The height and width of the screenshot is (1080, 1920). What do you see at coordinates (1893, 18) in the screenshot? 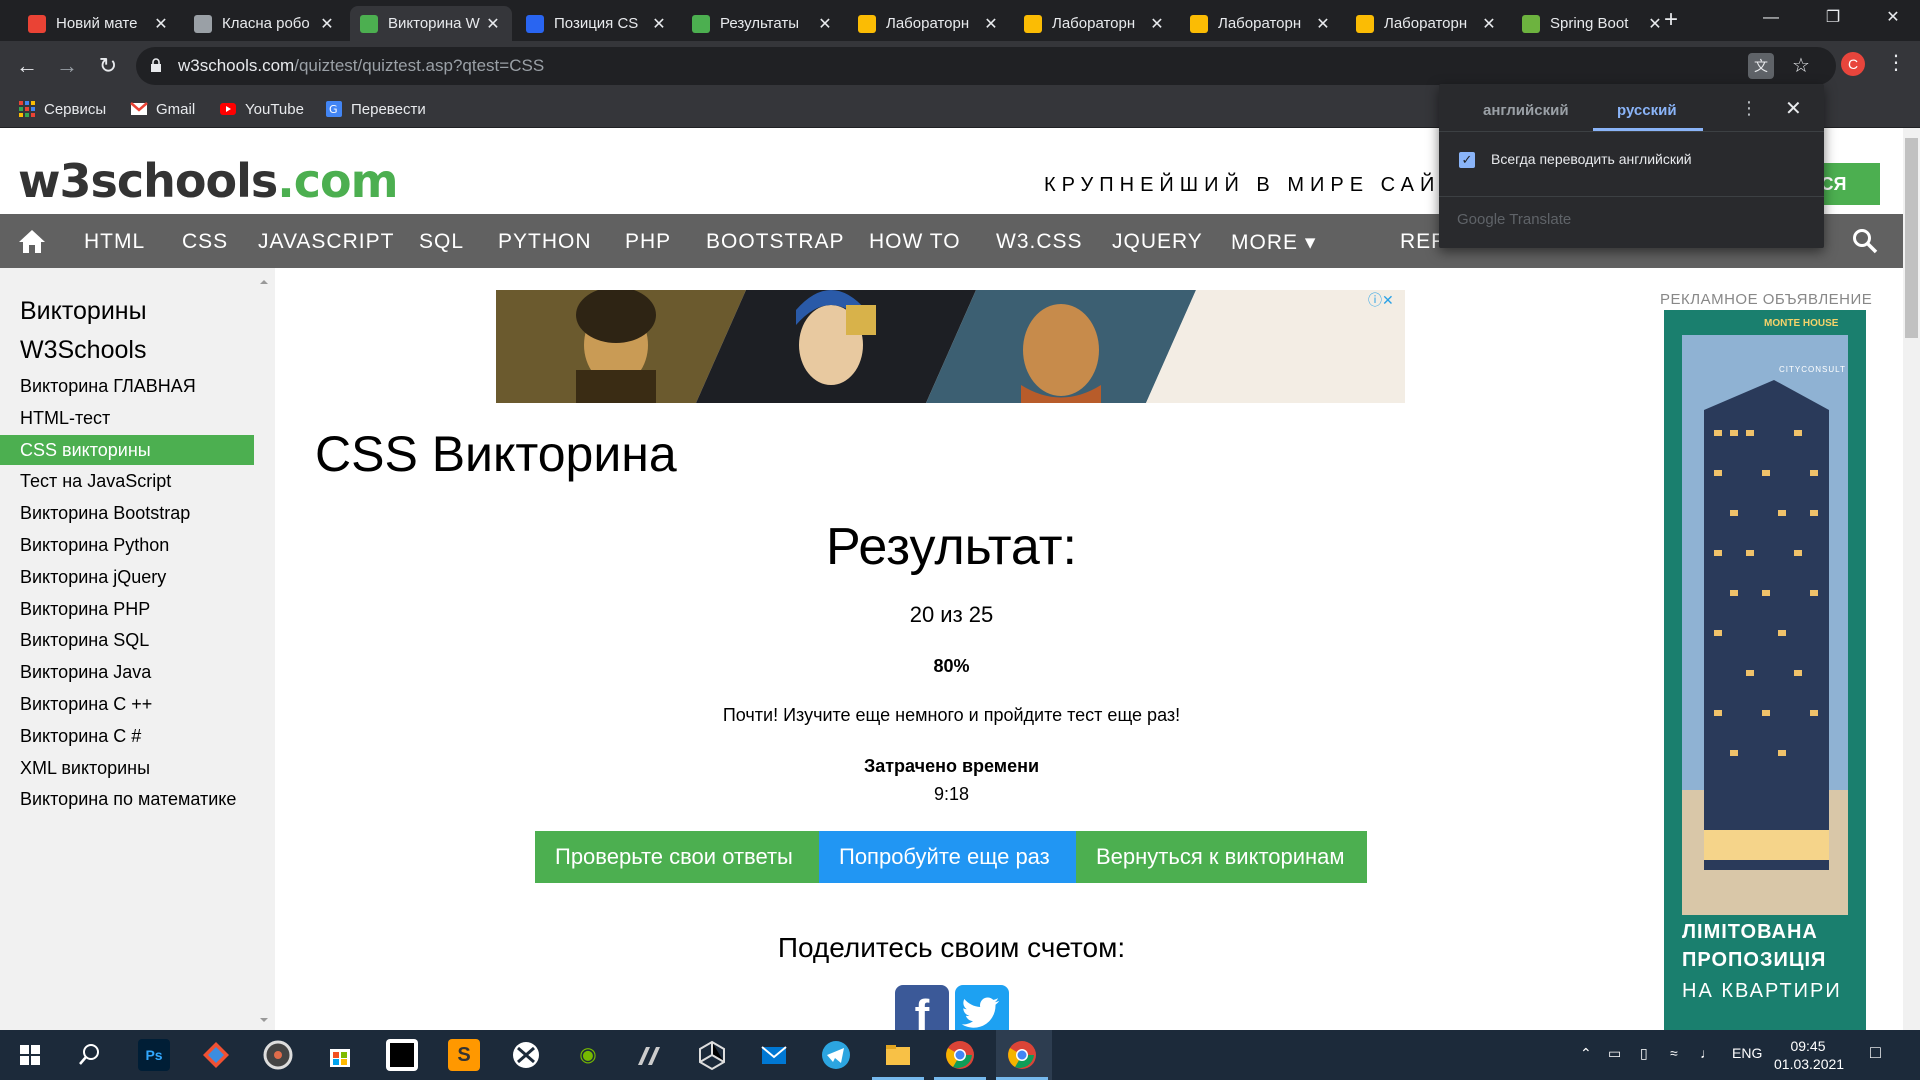
I see `close-window-icon: ✕` at bounding box center [1893, 18].